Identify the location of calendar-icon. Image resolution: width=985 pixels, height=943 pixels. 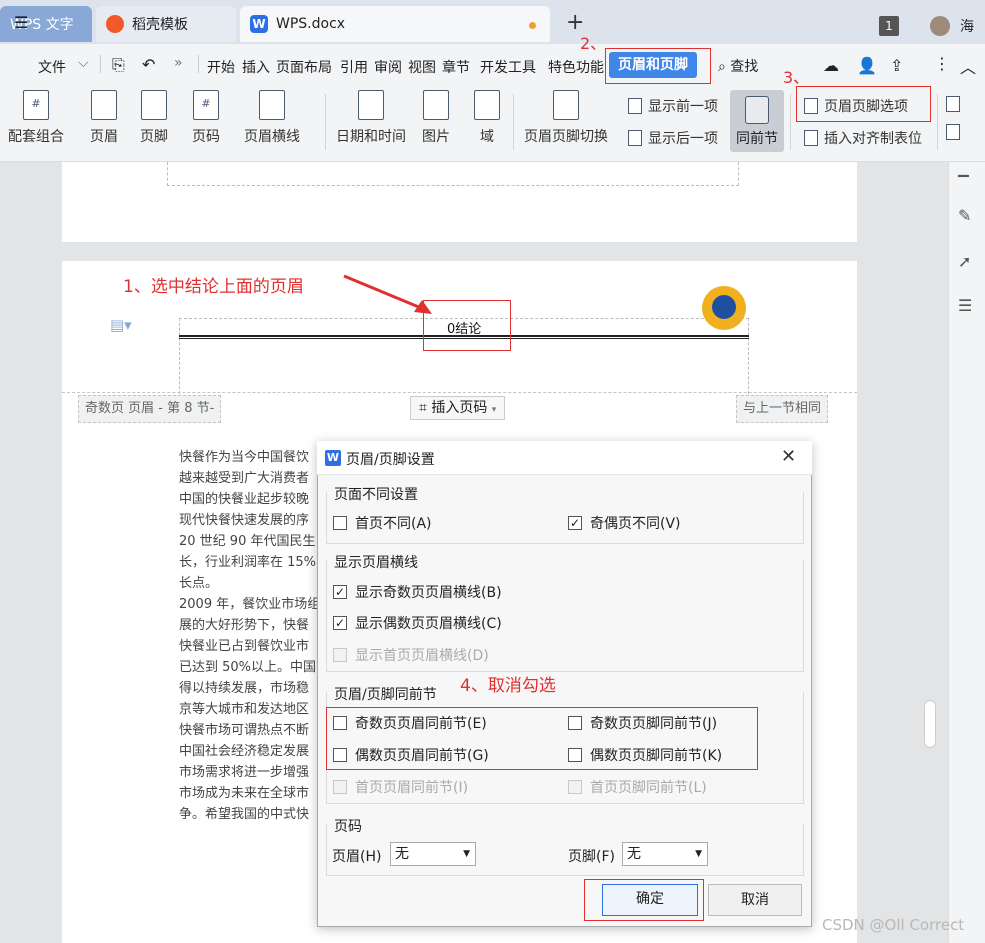
(371, 105).